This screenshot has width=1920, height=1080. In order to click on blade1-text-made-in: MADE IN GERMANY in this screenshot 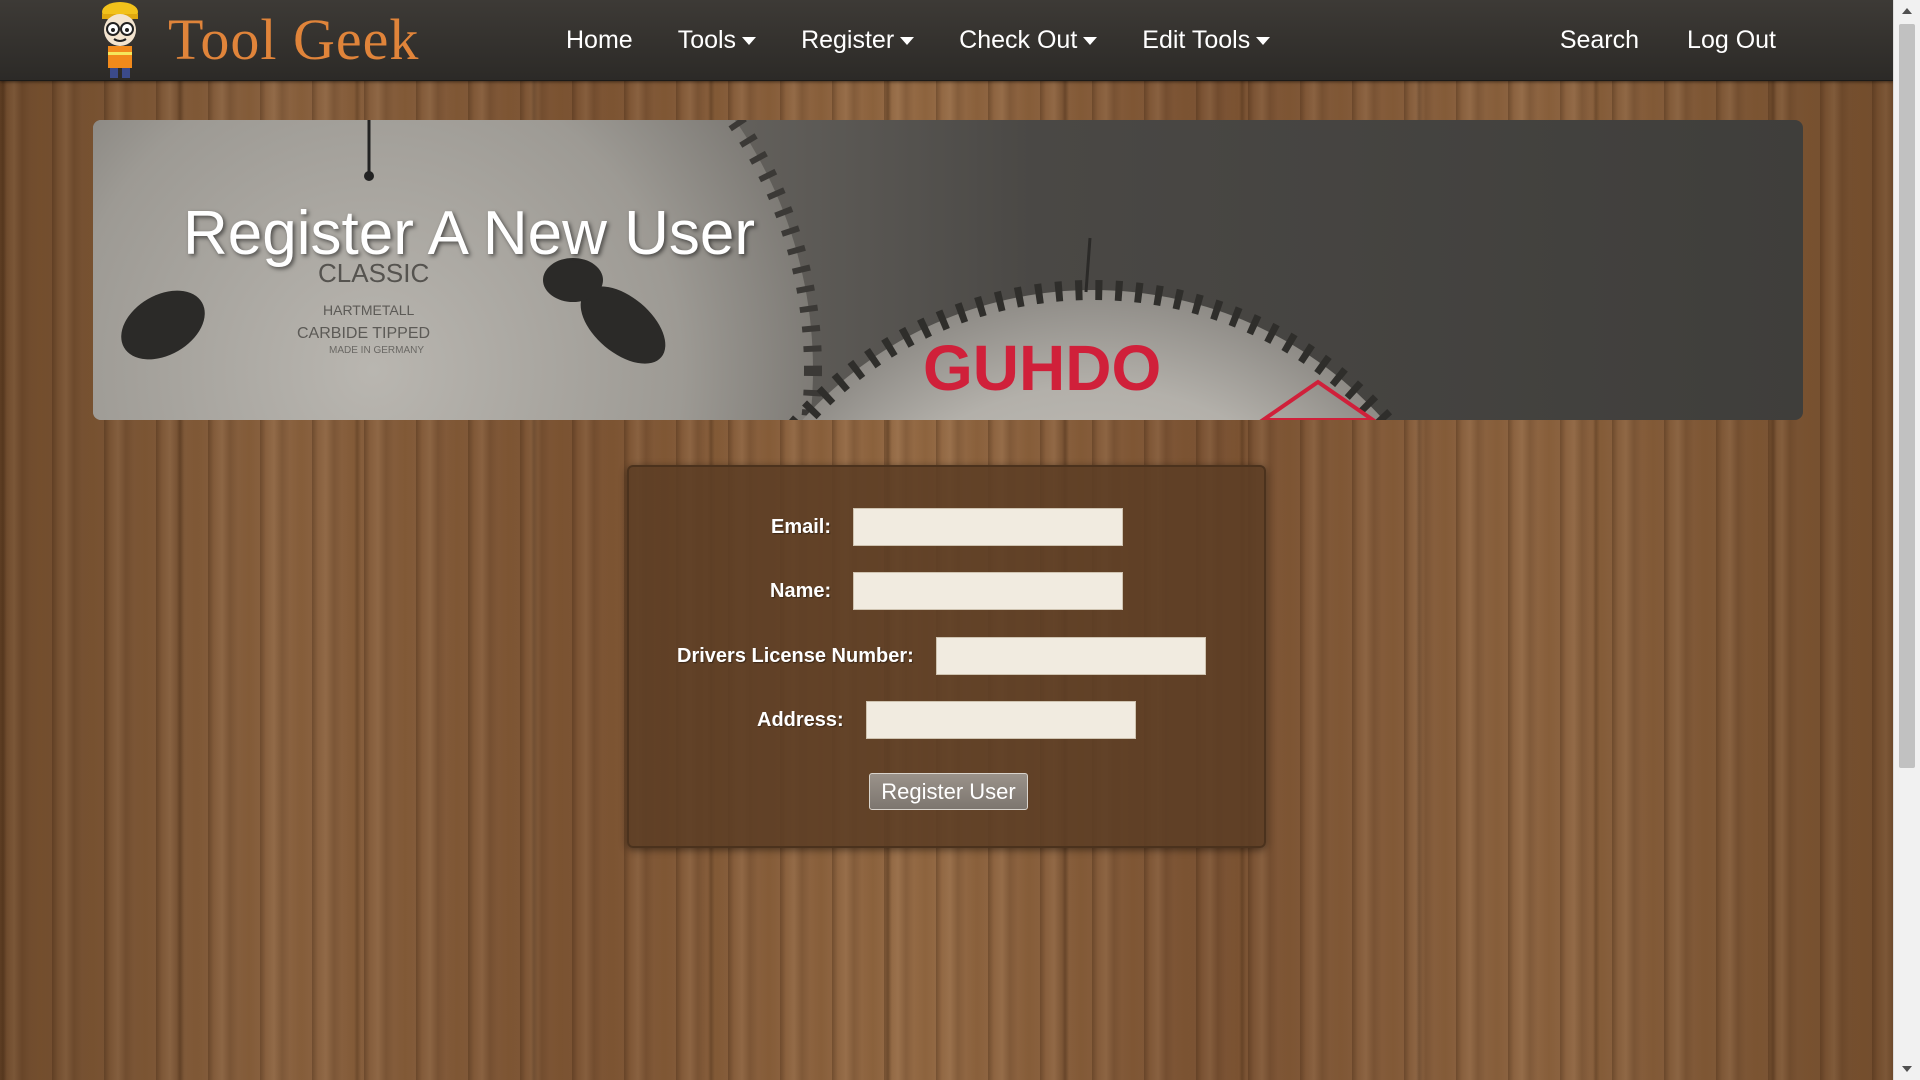, I will do `click(376, 350)`.